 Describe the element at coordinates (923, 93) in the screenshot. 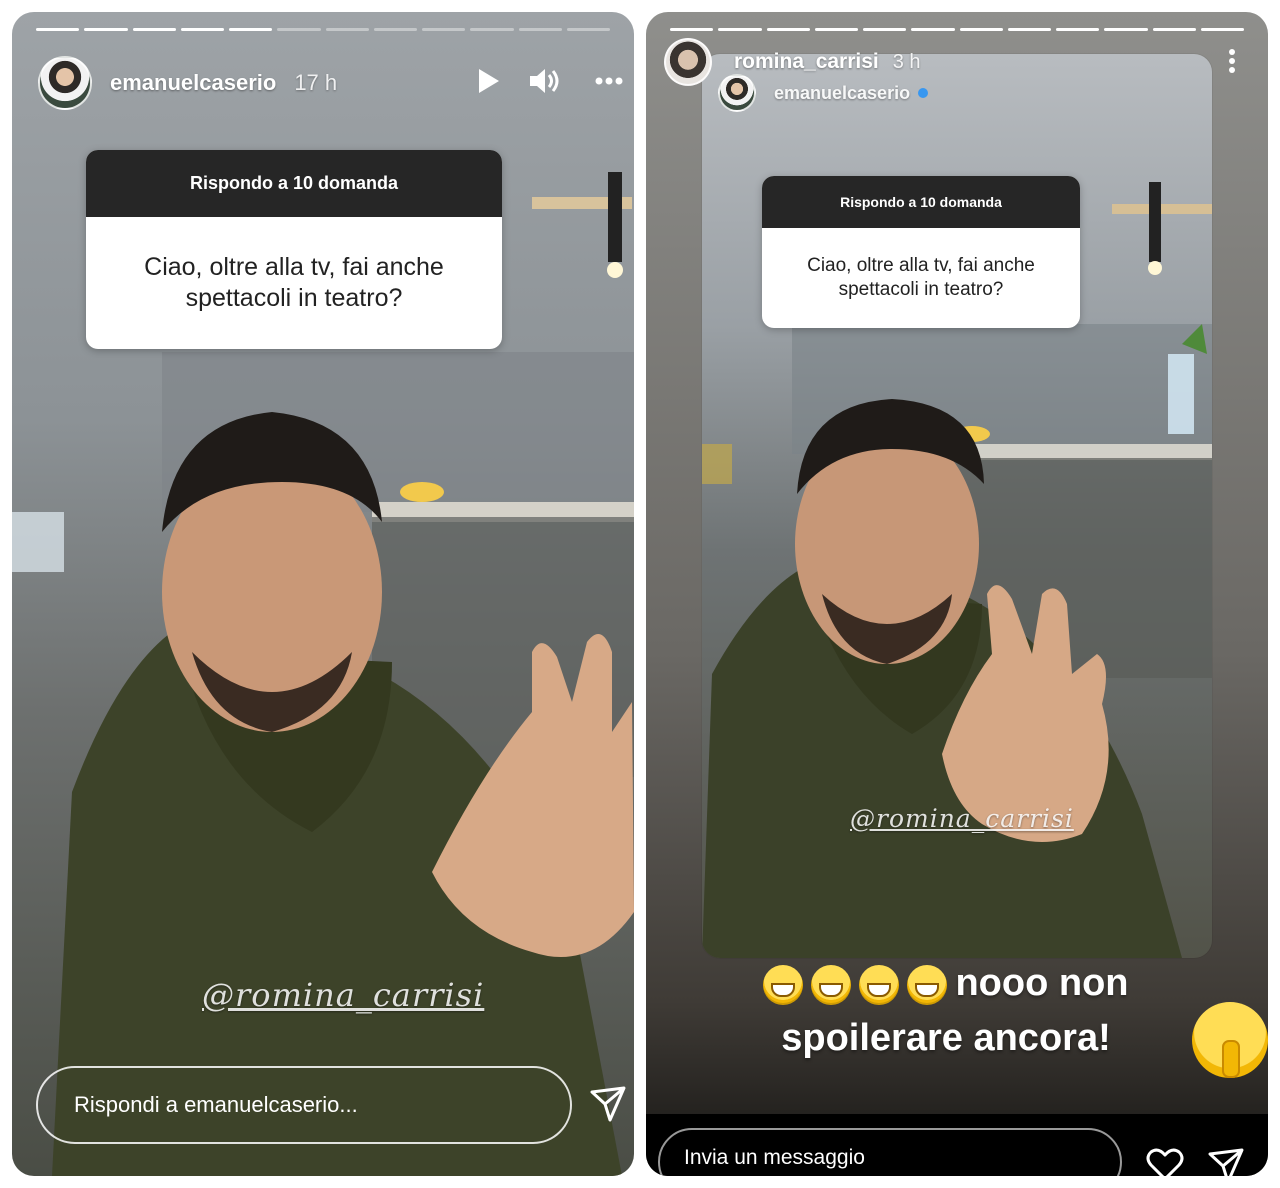

I see `verified-icon` at that location.